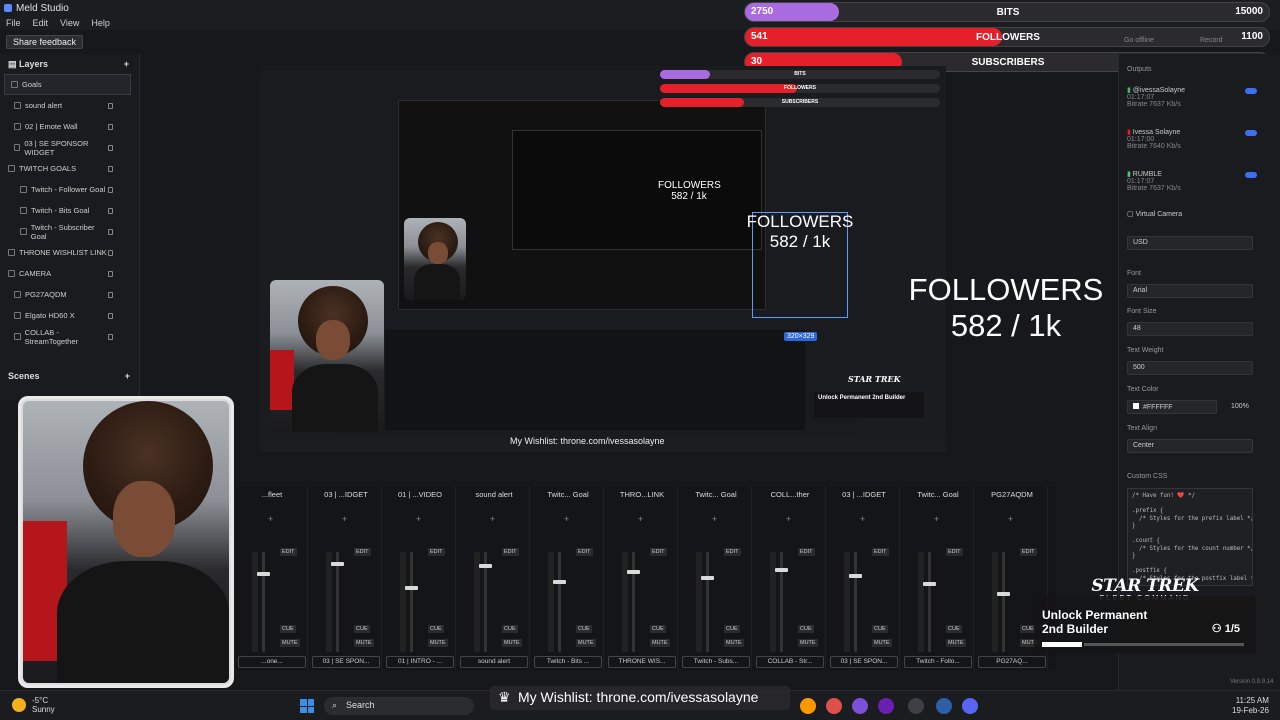 Image resolution: width=1280 pixels, height=720 pixels. I want to click on opacity-value: 100%, so click(1240, 406).